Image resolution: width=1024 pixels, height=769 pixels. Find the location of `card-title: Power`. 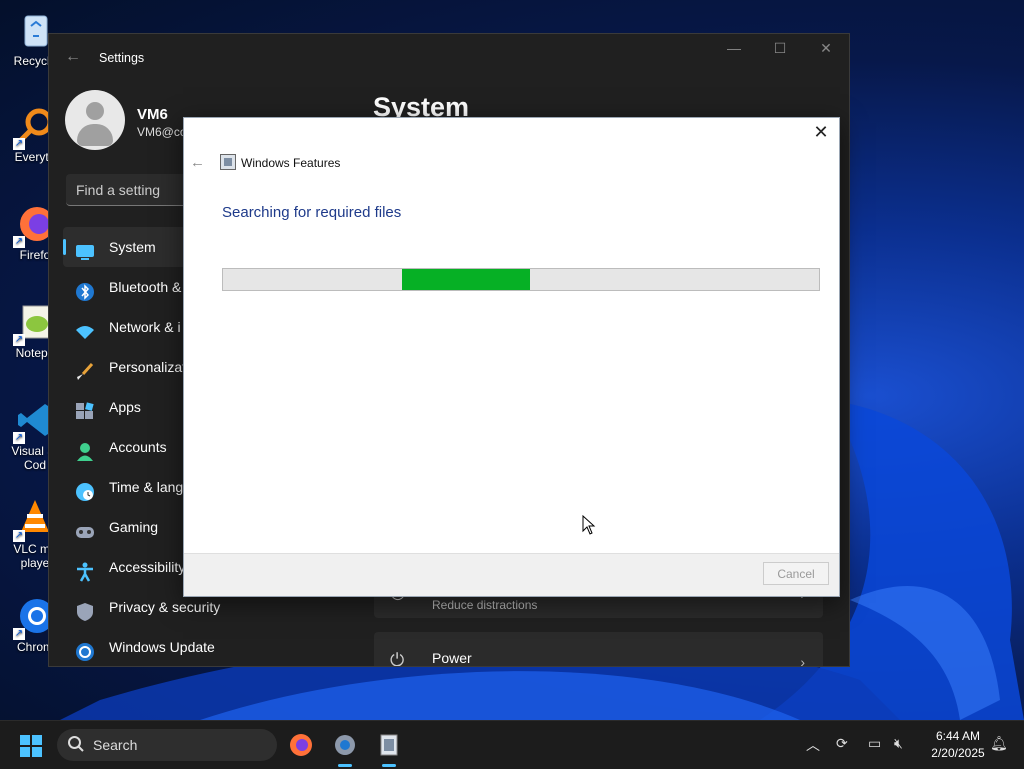

card-title: Power is located at coordinates (452, 658).